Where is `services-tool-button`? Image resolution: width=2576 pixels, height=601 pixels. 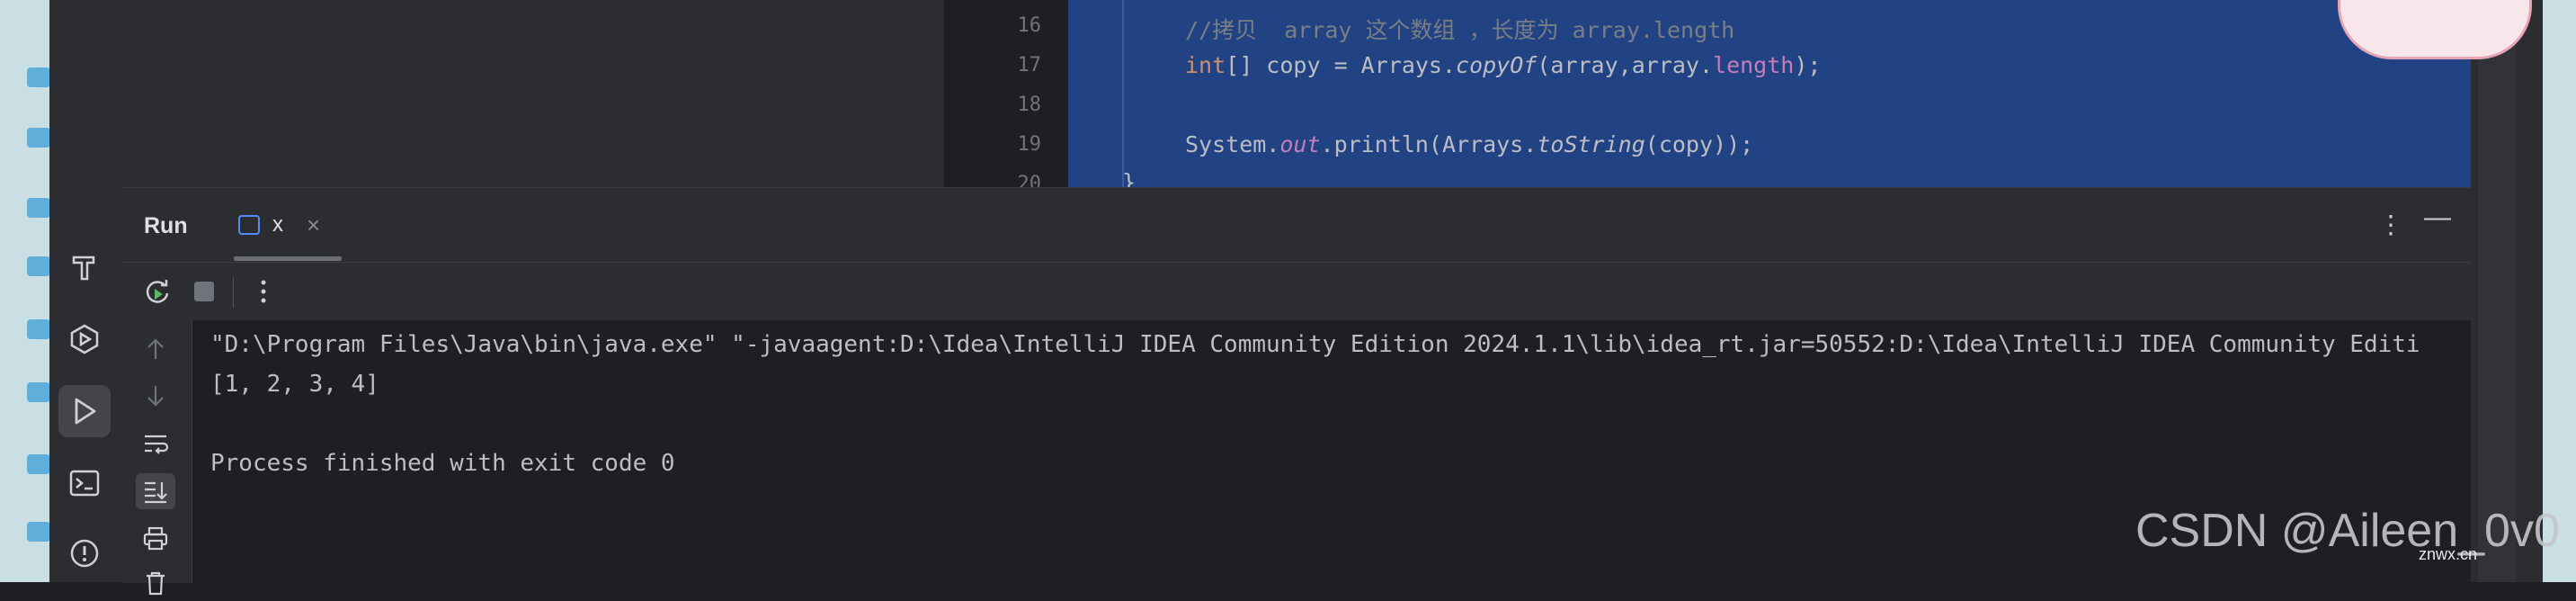 services-tool-button is located at coordinates (85, 339).